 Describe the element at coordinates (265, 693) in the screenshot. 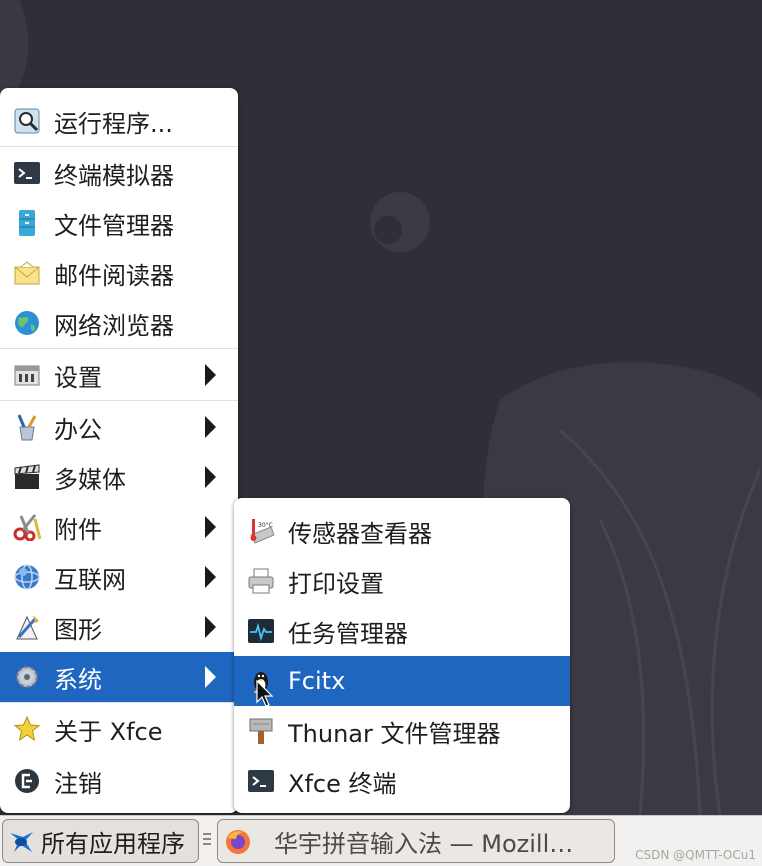

I see `mouse-cursor-icon` at that location.